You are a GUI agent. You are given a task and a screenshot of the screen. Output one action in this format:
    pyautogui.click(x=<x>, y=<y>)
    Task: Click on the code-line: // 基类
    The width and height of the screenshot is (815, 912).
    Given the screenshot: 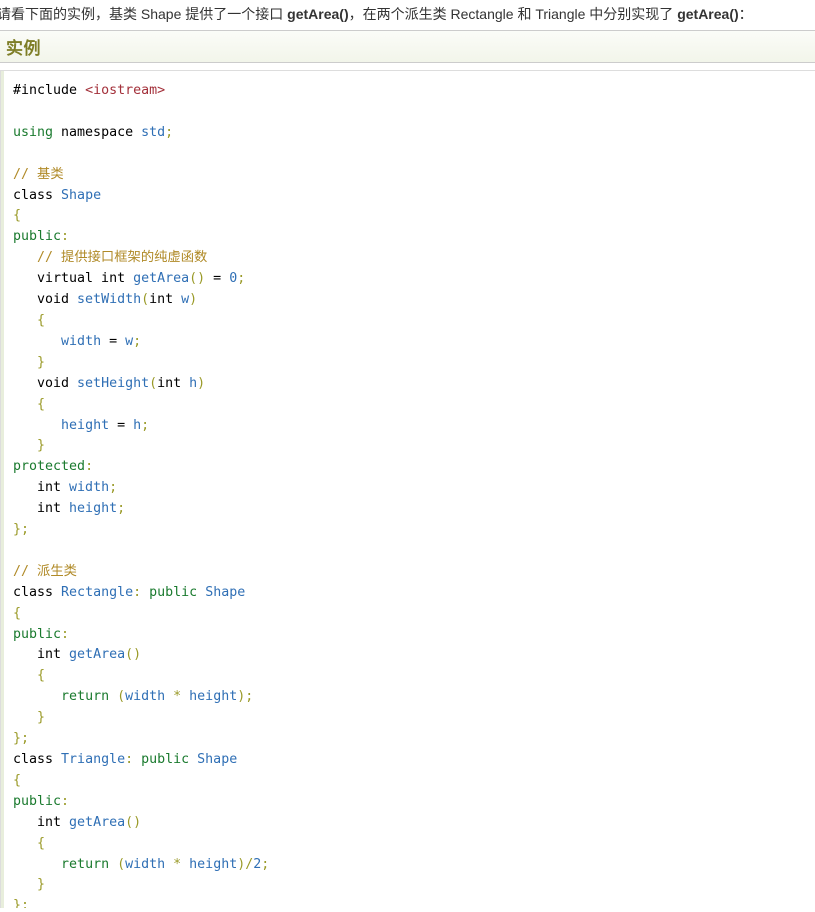 What is the action you would take?
    pyautogui.click(x=38, y=174)
    